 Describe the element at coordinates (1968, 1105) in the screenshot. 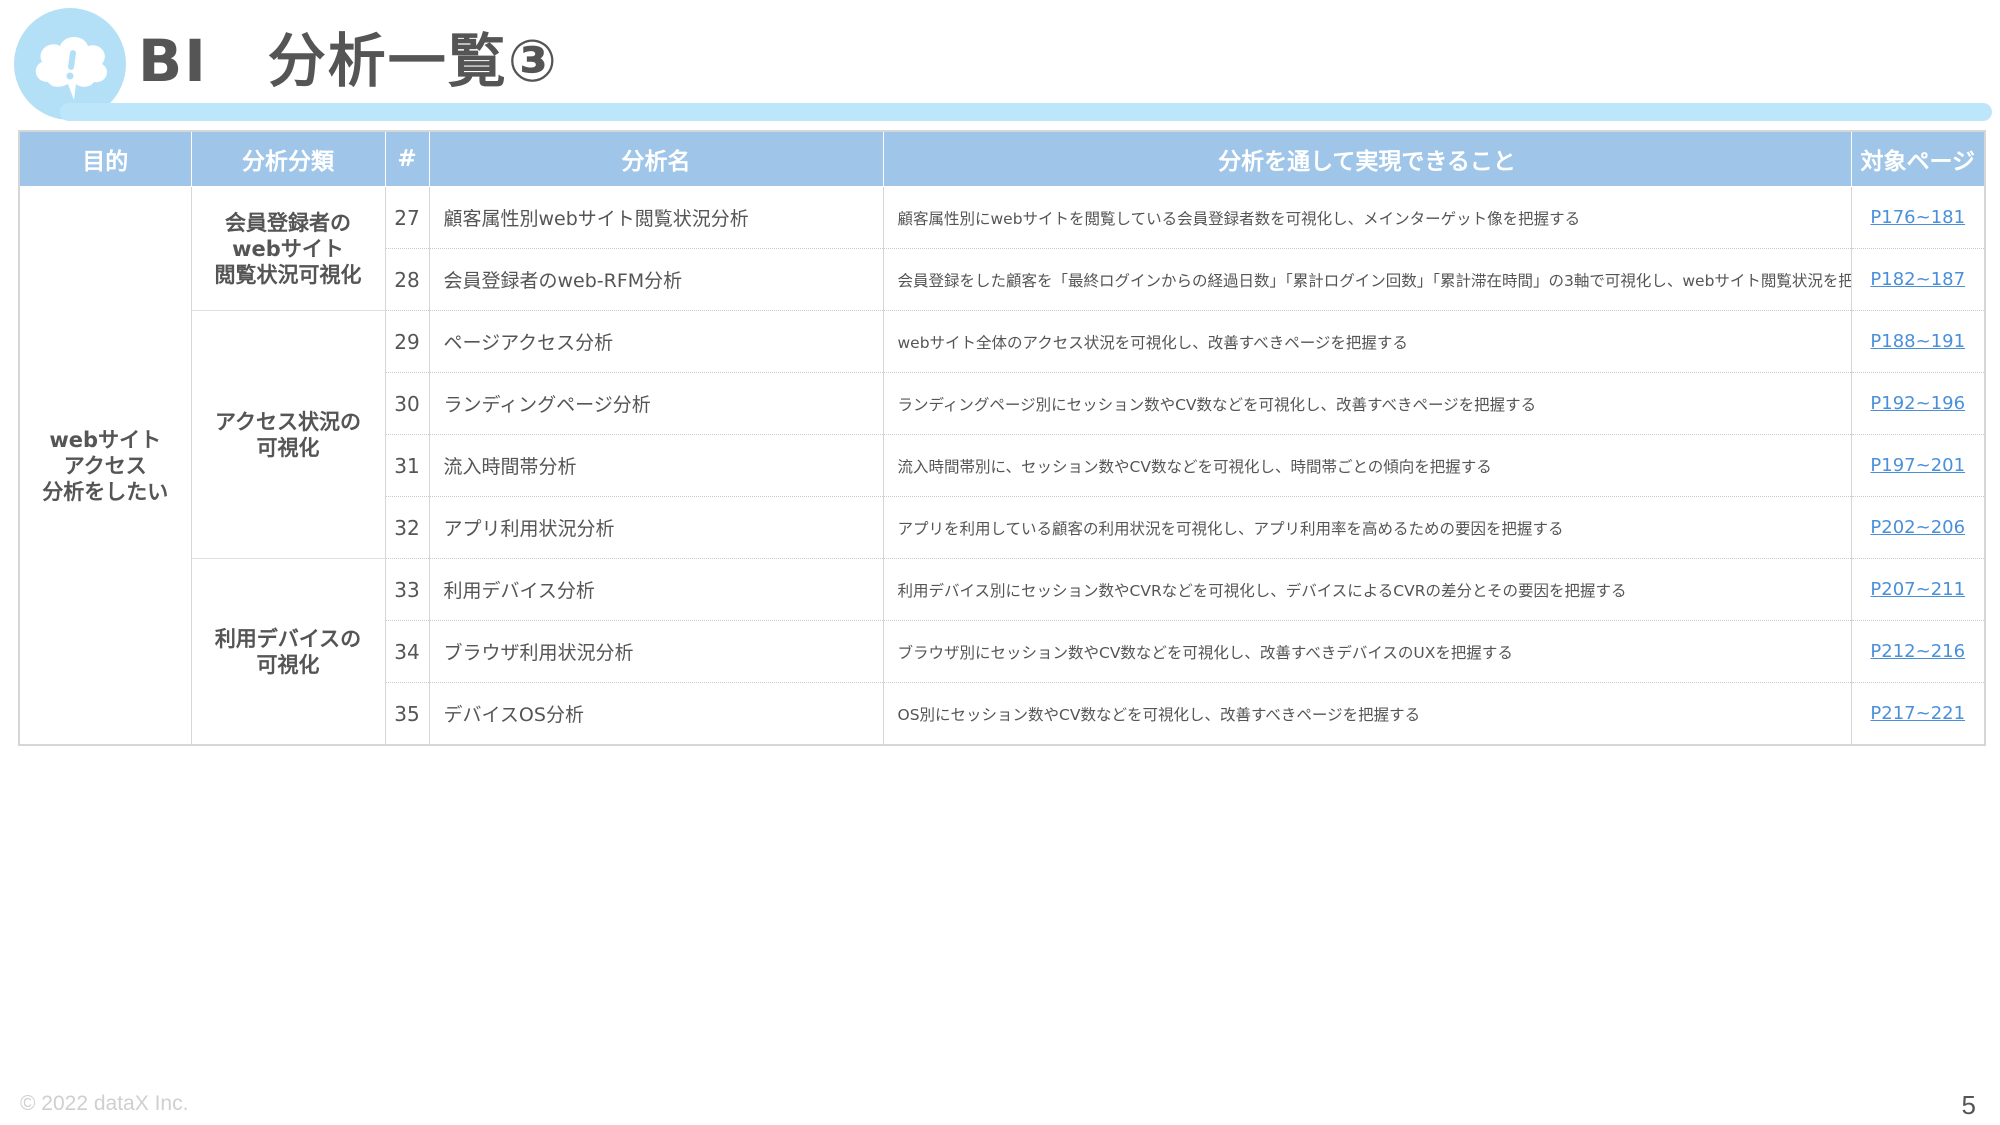

I see `page-number: 5` at that location.